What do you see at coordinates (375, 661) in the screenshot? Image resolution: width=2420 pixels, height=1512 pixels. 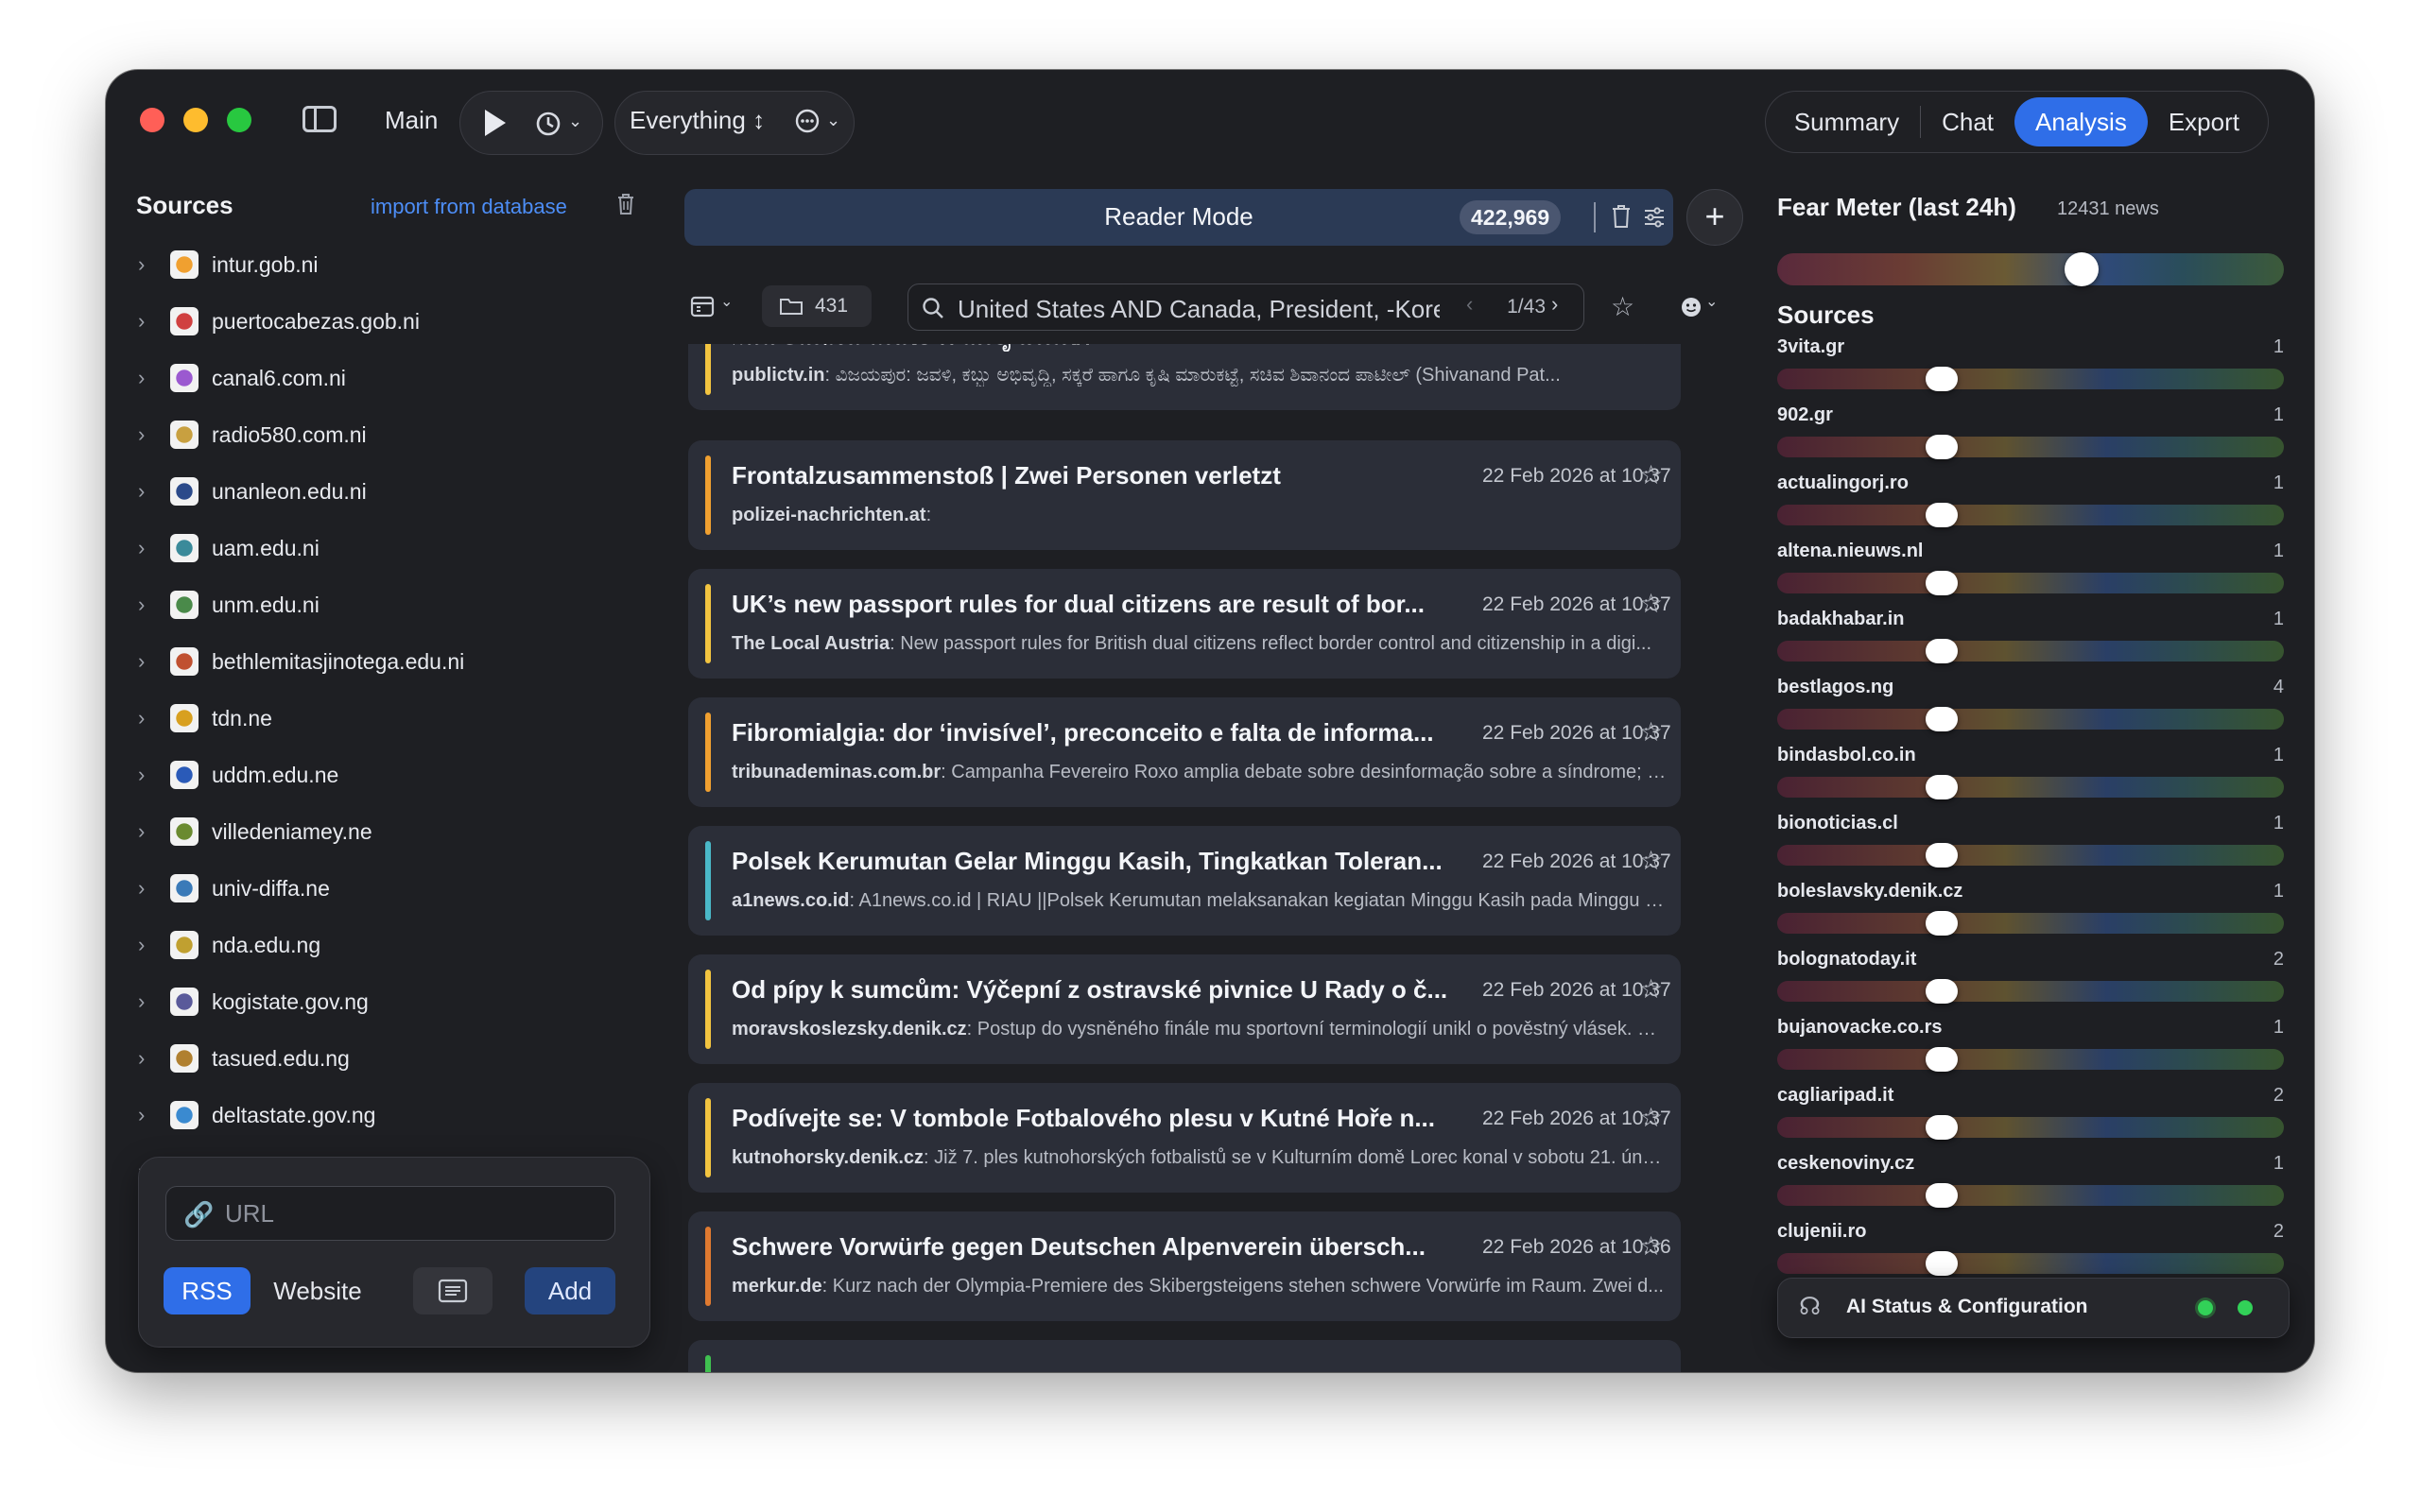 I see `source-row: › bethlemitasjinotega.edu.ni` at bounding box center [375, 661].